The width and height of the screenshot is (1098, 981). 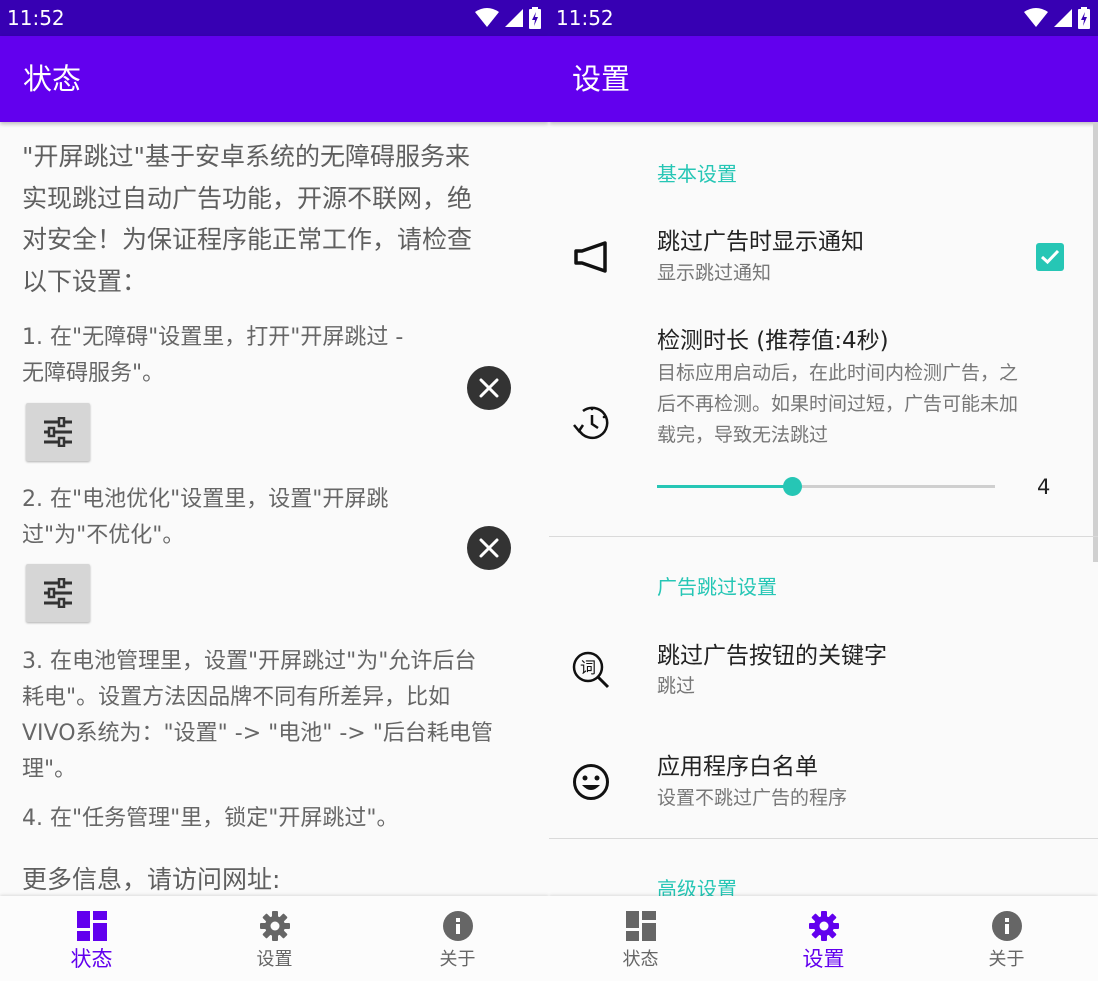 What do you see at coordinates (151, 879) in the screenshot?
I see `more-info-text: 更多信息，请访问网址:` at bounding box center [151, 879].